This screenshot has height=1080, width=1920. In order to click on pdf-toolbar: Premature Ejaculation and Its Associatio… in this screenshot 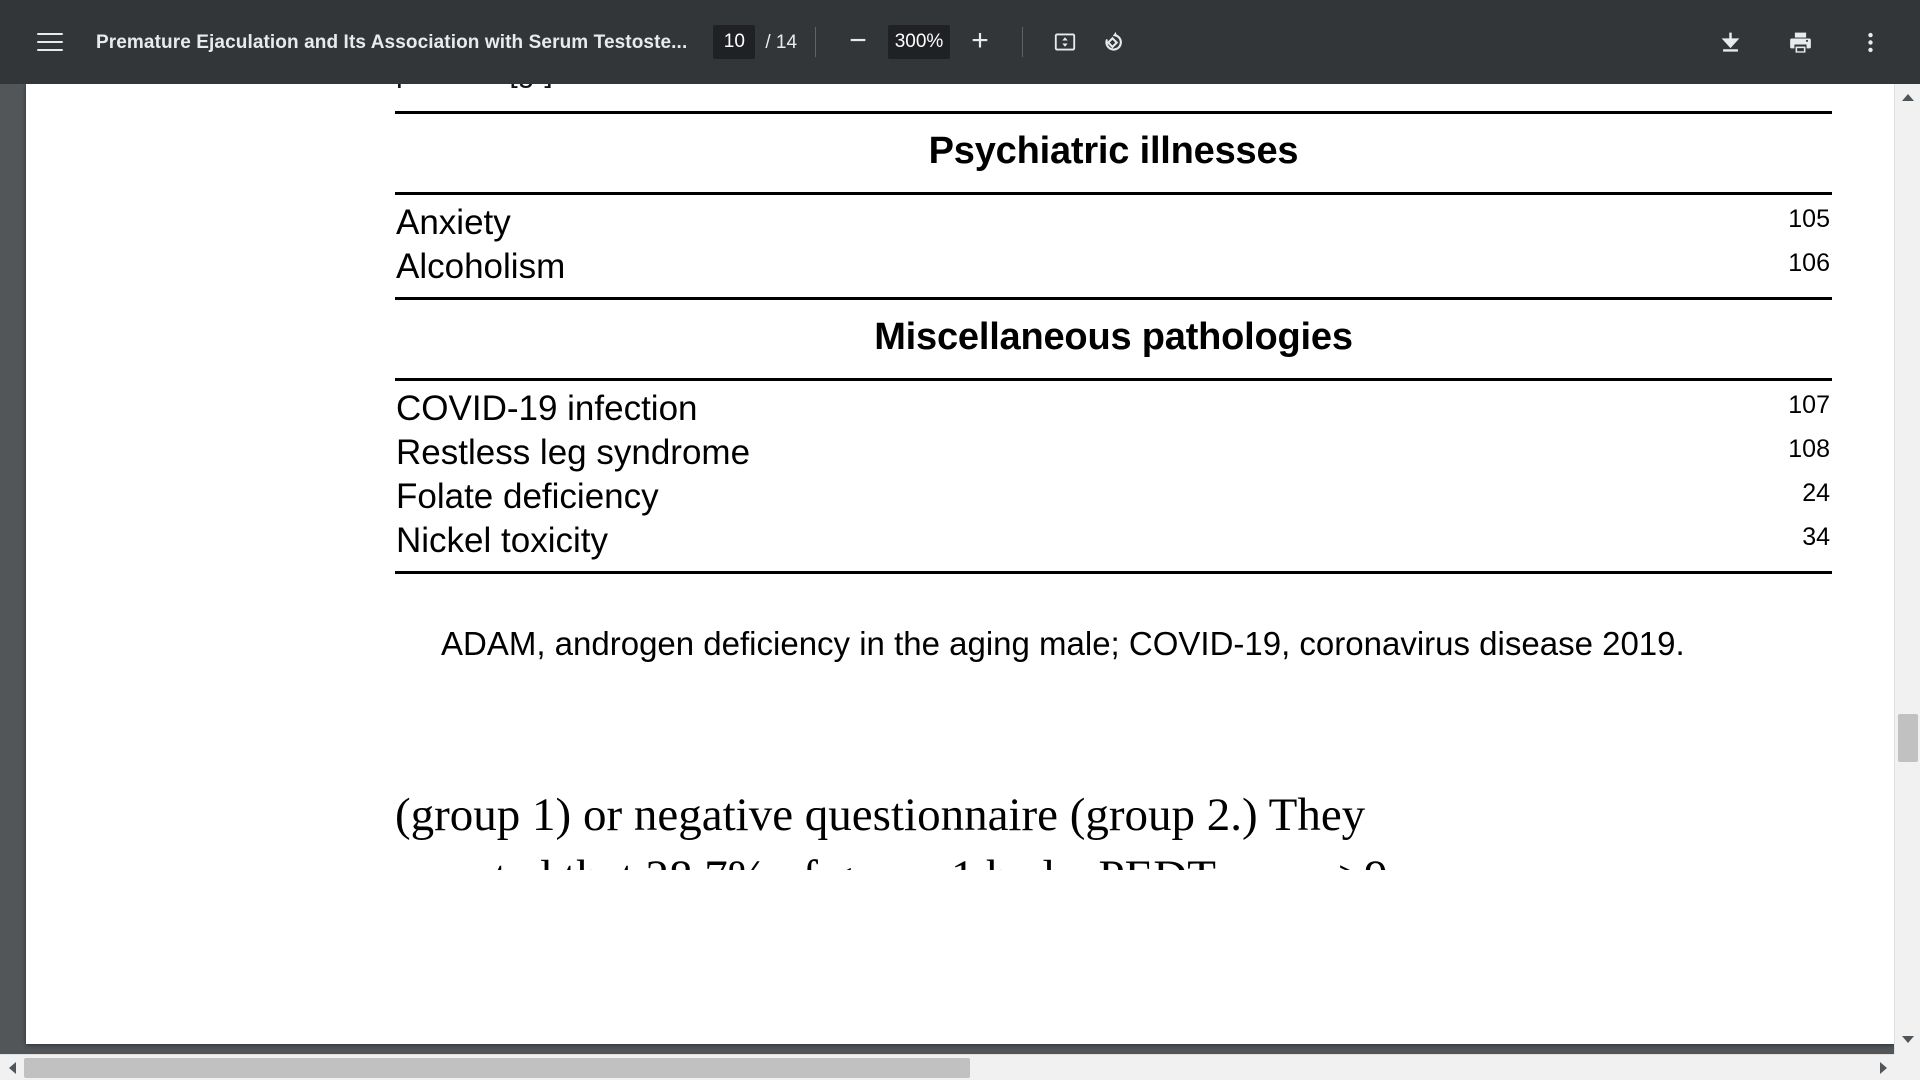, I will do `click(960, 42)`.